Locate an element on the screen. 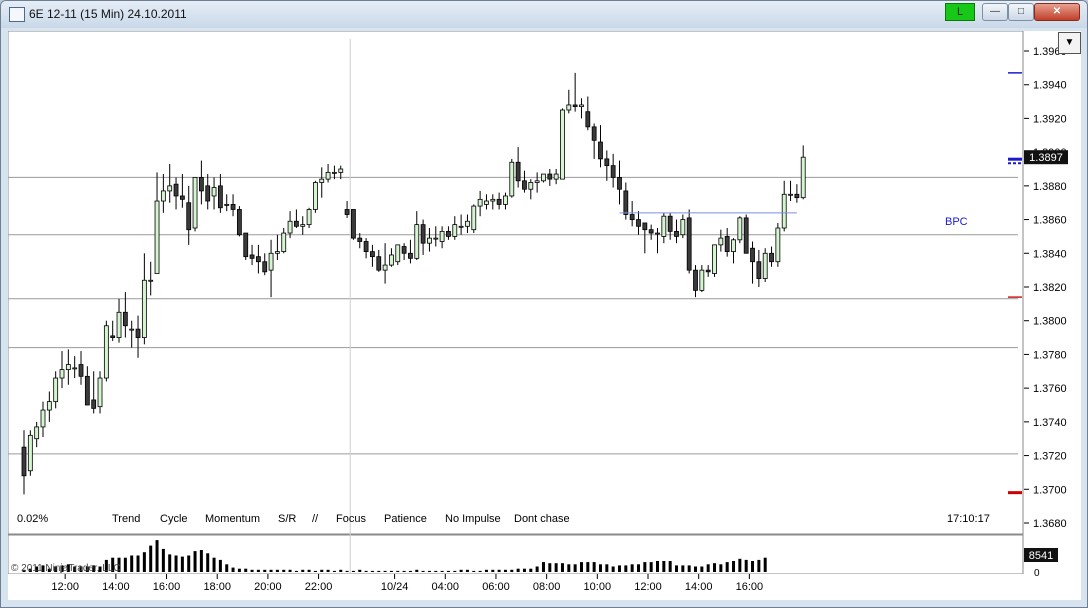 The image size is (1088, 608). connection-status-indicator: L is located at coordinates (960, 12).